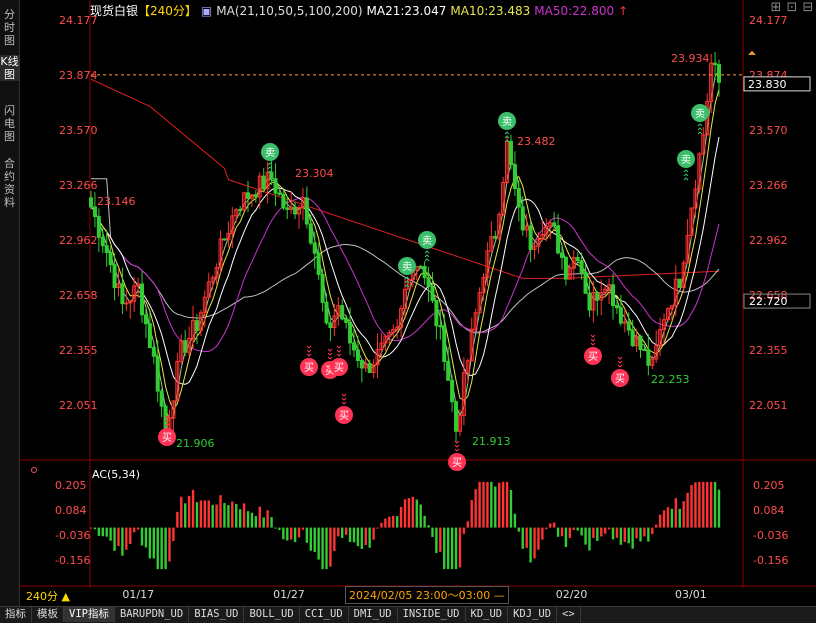 The image size is (816, 623). I want to click on tab-dmi: DMI_UD, so click(373, 614).